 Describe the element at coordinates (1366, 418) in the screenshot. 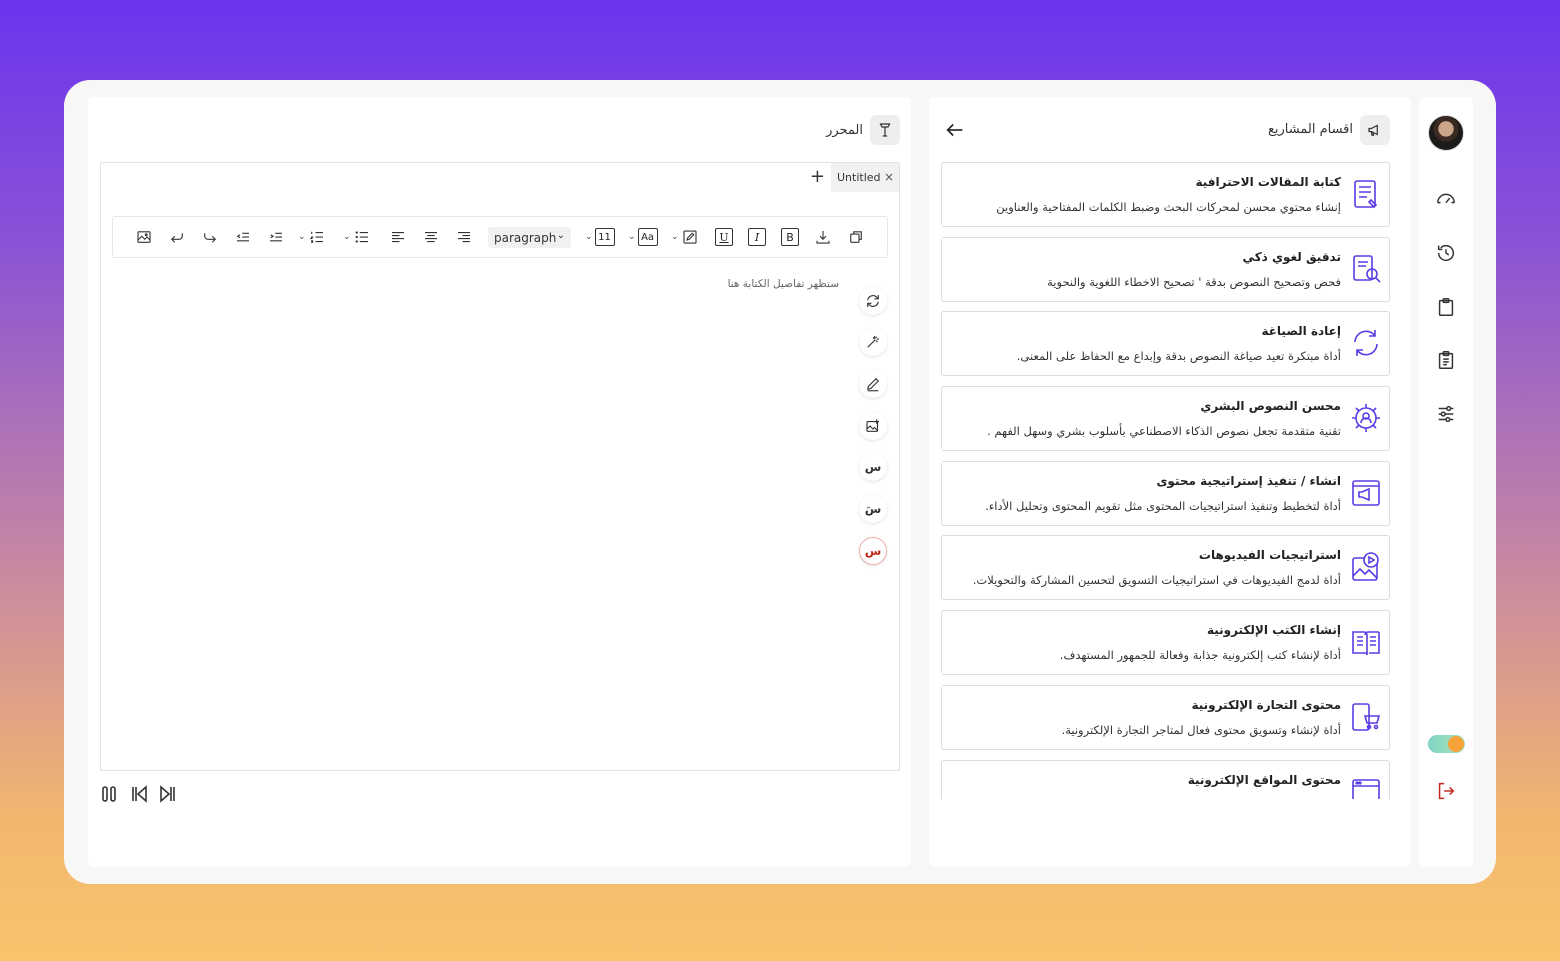

I see `user-gear-icon` at that location.